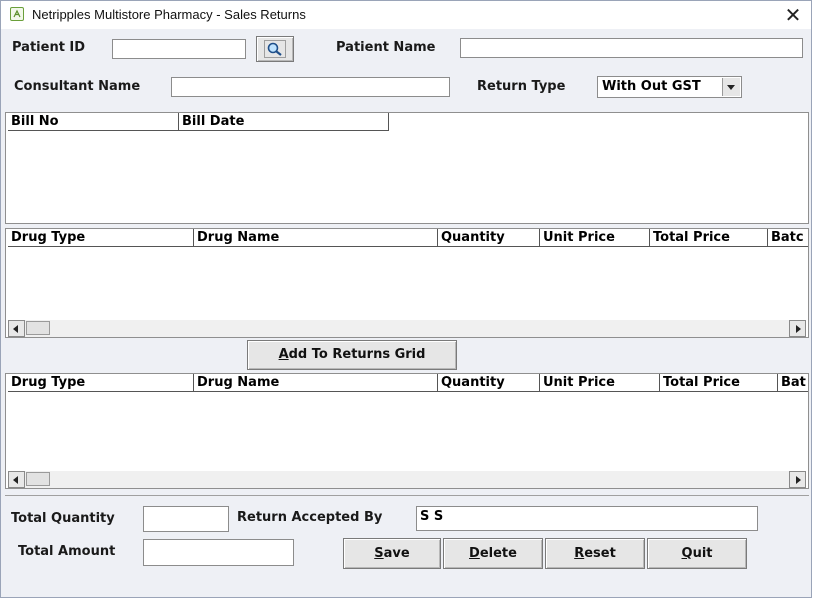  I want to click on close-icon: ✕, so click(793, 15).